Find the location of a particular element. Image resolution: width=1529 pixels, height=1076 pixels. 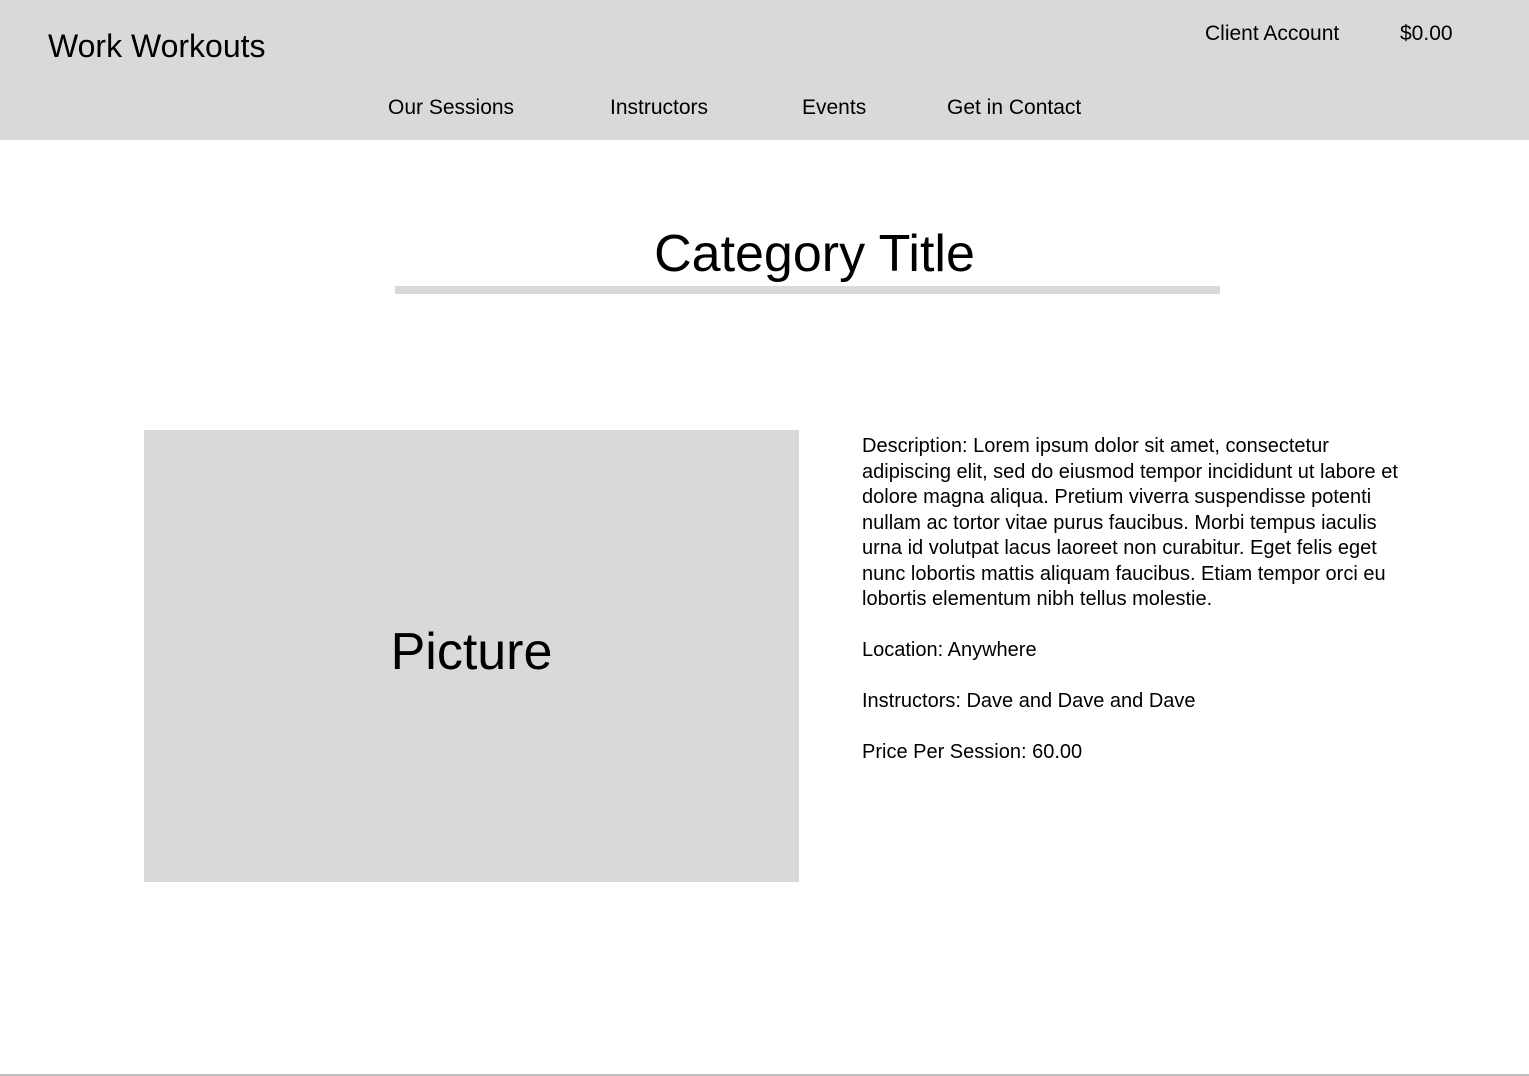

location-text: Location: Anywhere is located at coordinates (949, 650).